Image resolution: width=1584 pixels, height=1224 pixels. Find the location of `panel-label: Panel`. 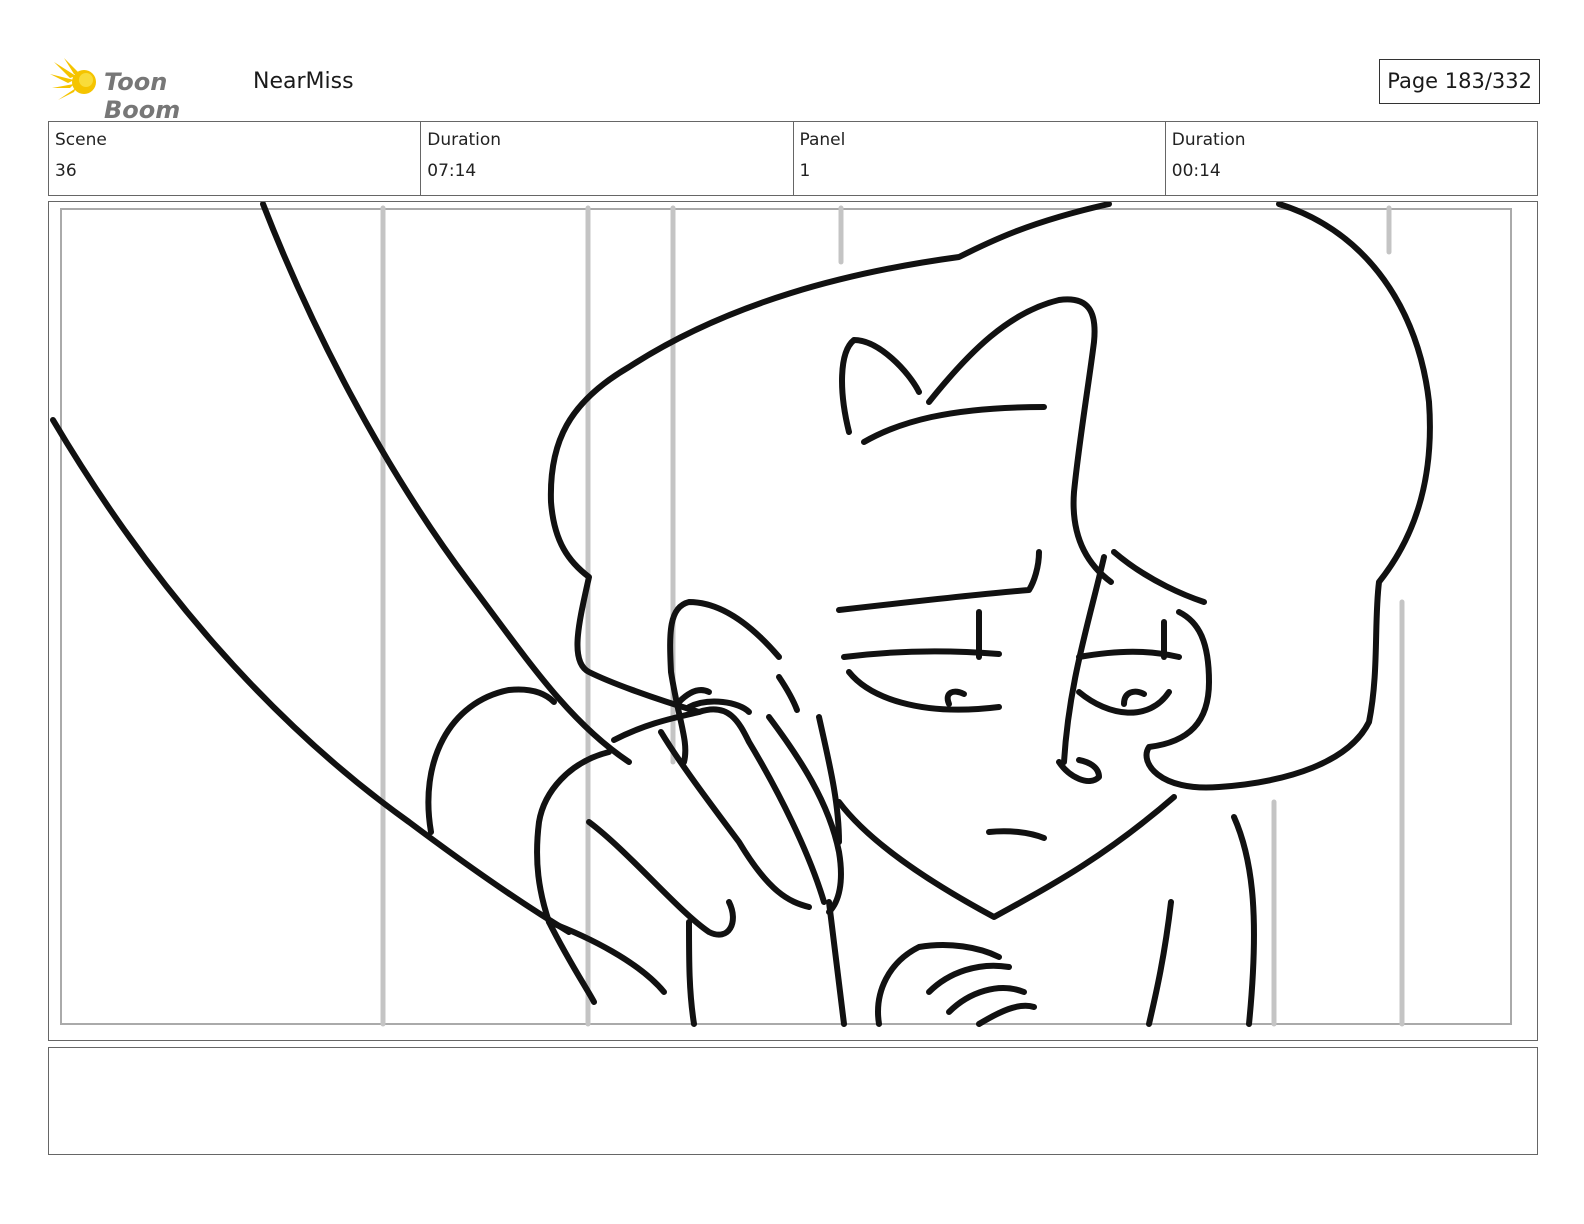

panel-label: Panel is located at coordinates (822, 140).